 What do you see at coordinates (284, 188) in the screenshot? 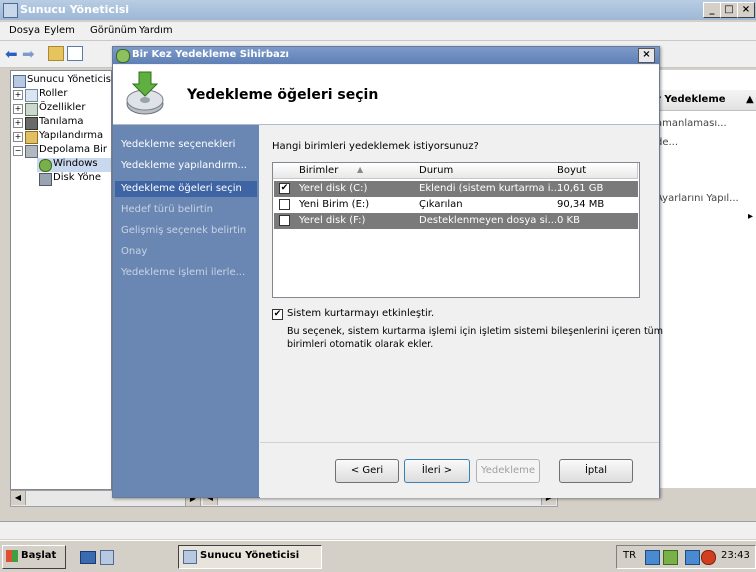
I see `volume-checkbox-checked: ✔` at bounding box center [284, 188].